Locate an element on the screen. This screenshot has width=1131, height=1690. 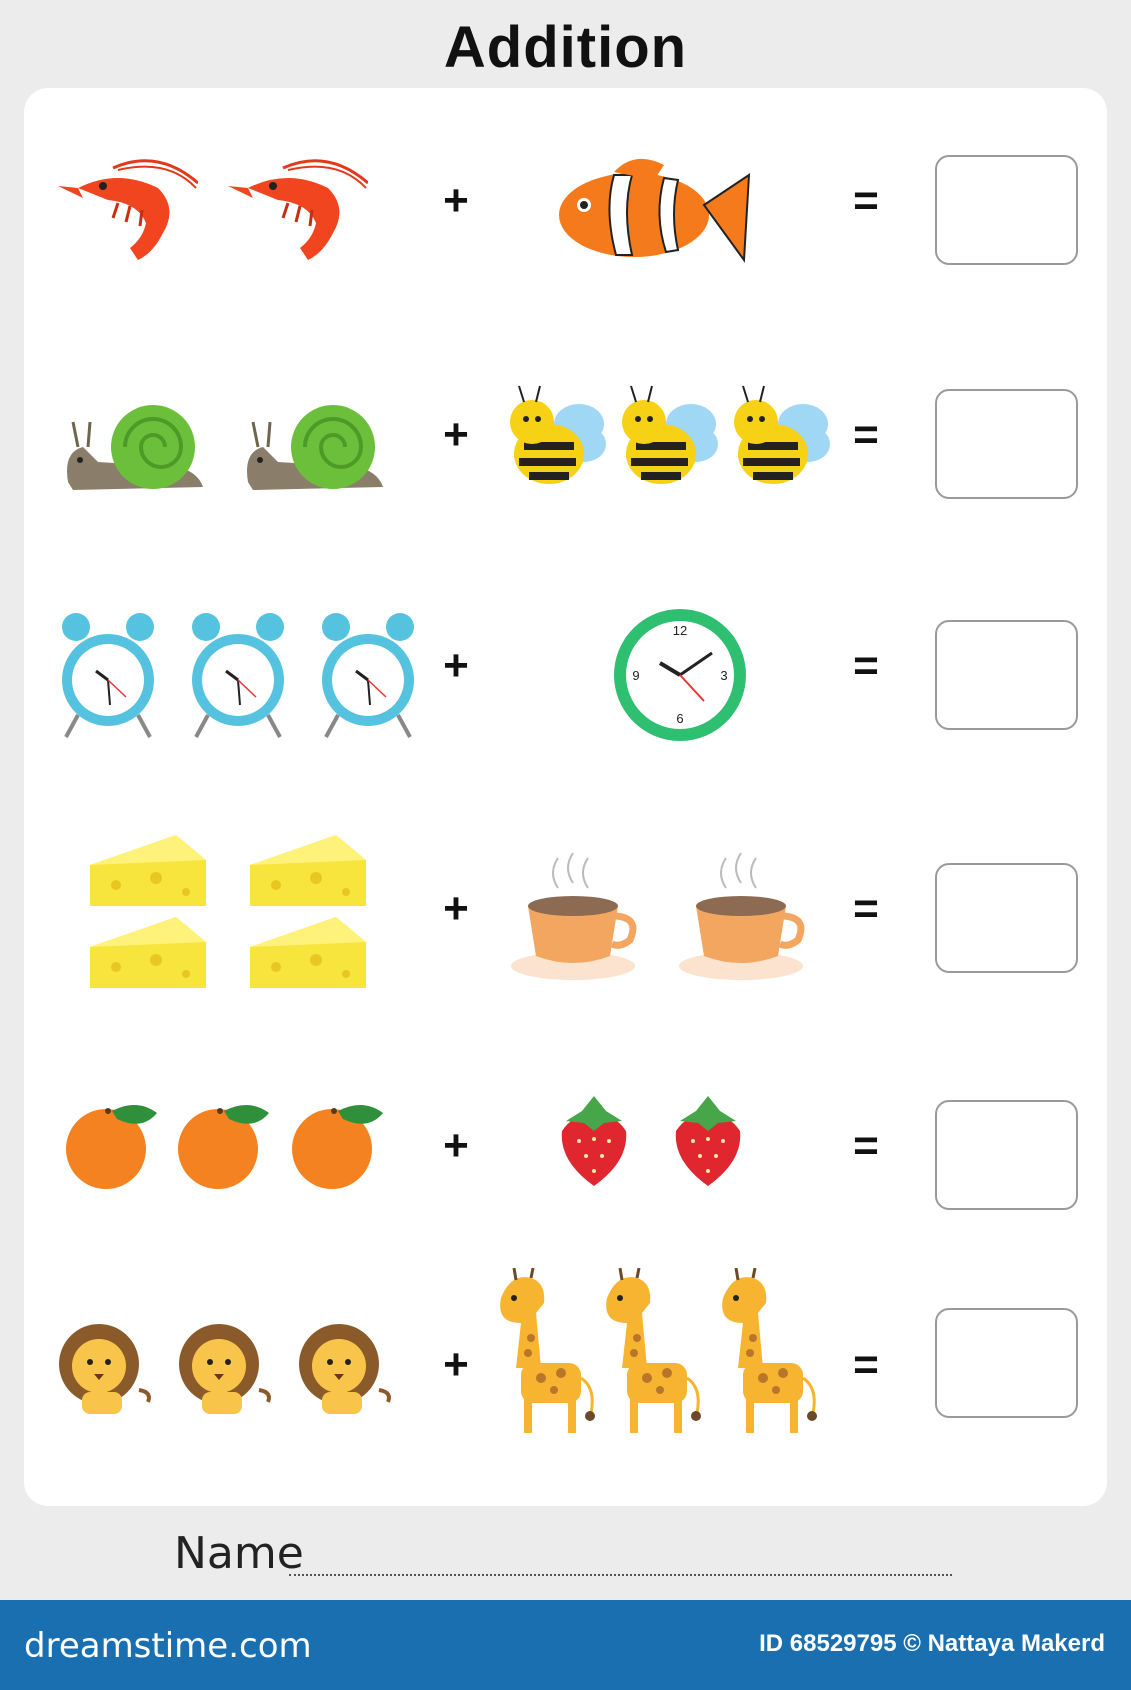
problem-row-5: + = is located at coordinates (565, 1158).